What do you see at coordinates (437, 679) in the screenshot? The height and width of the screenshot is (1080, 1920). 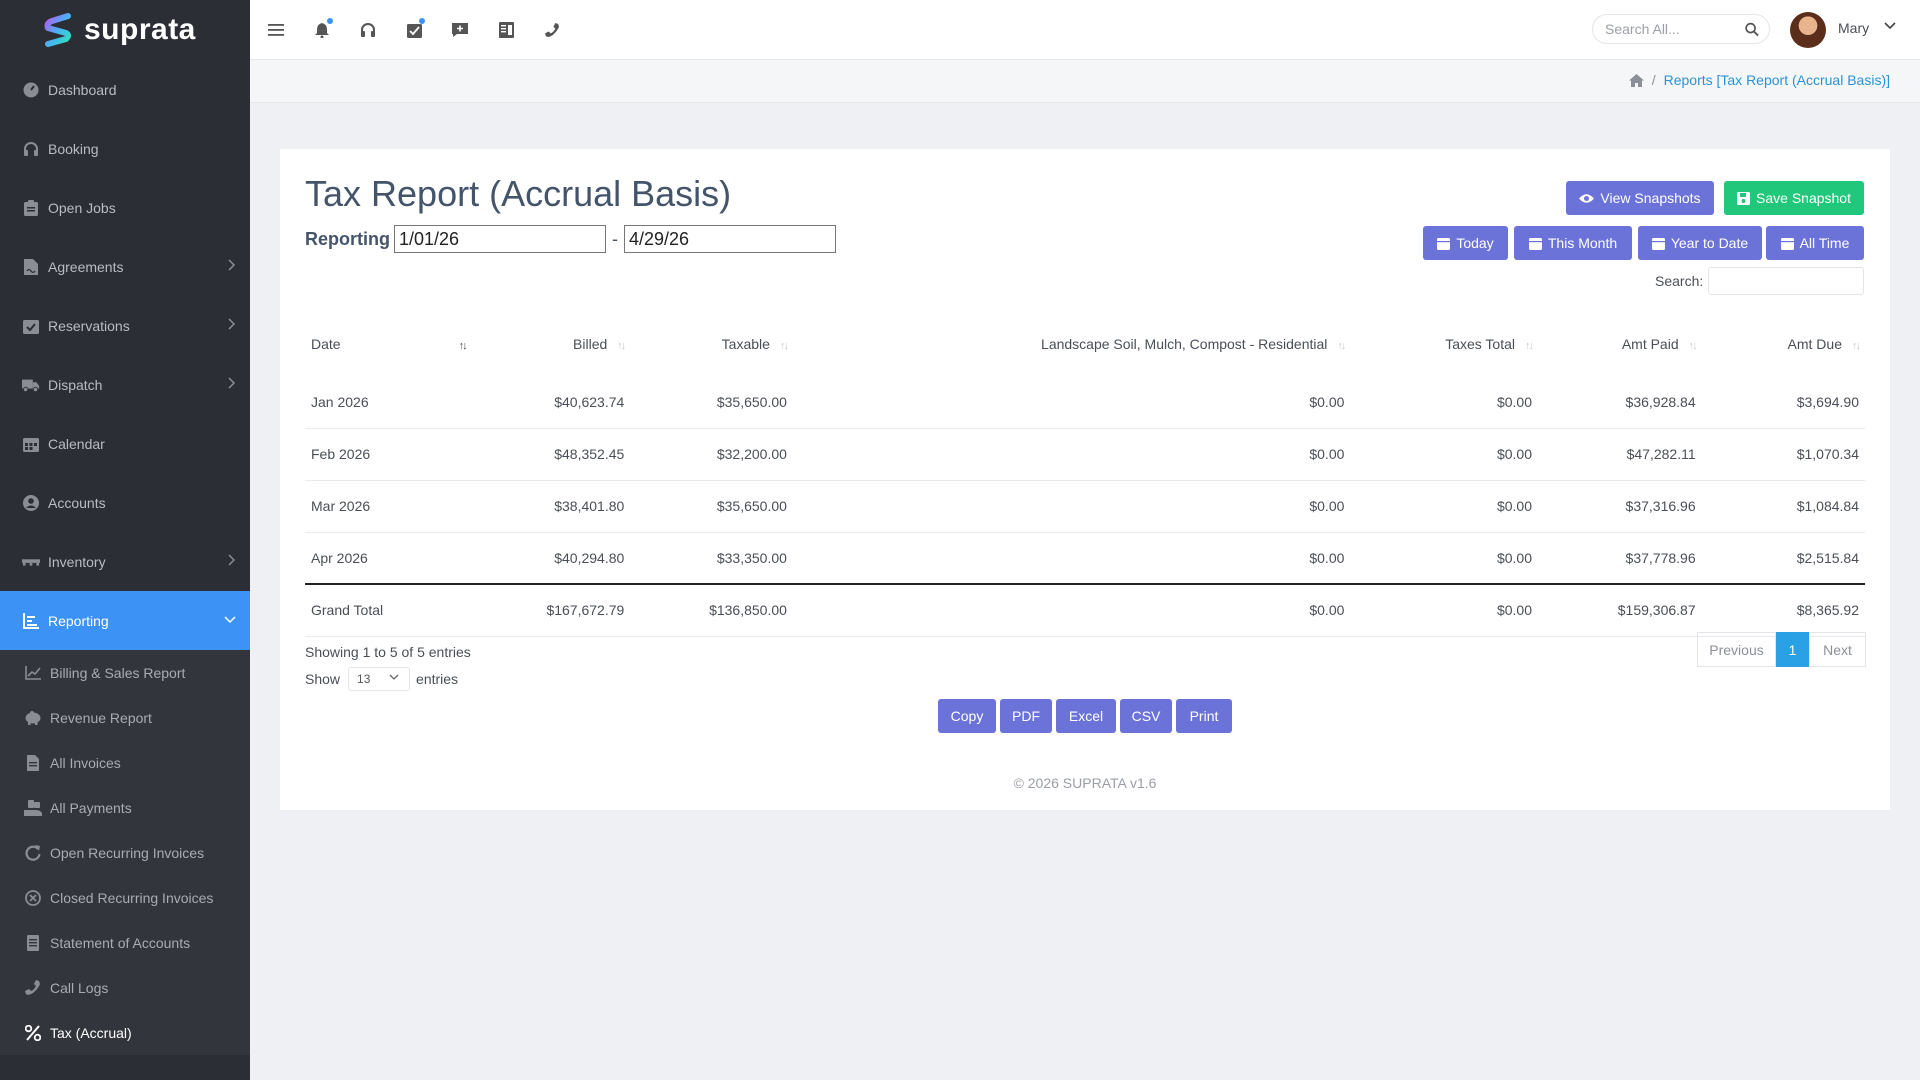 I see `entries-label: entries` at bounding box center [437, 679].